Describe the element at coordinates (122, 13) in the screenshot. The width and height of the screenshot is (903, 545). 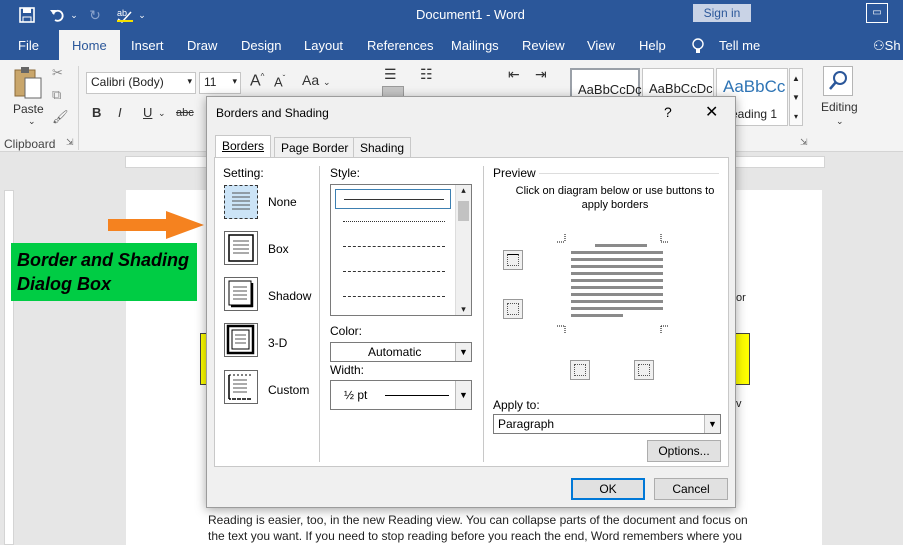
I see `svg-text: ab` at that location.